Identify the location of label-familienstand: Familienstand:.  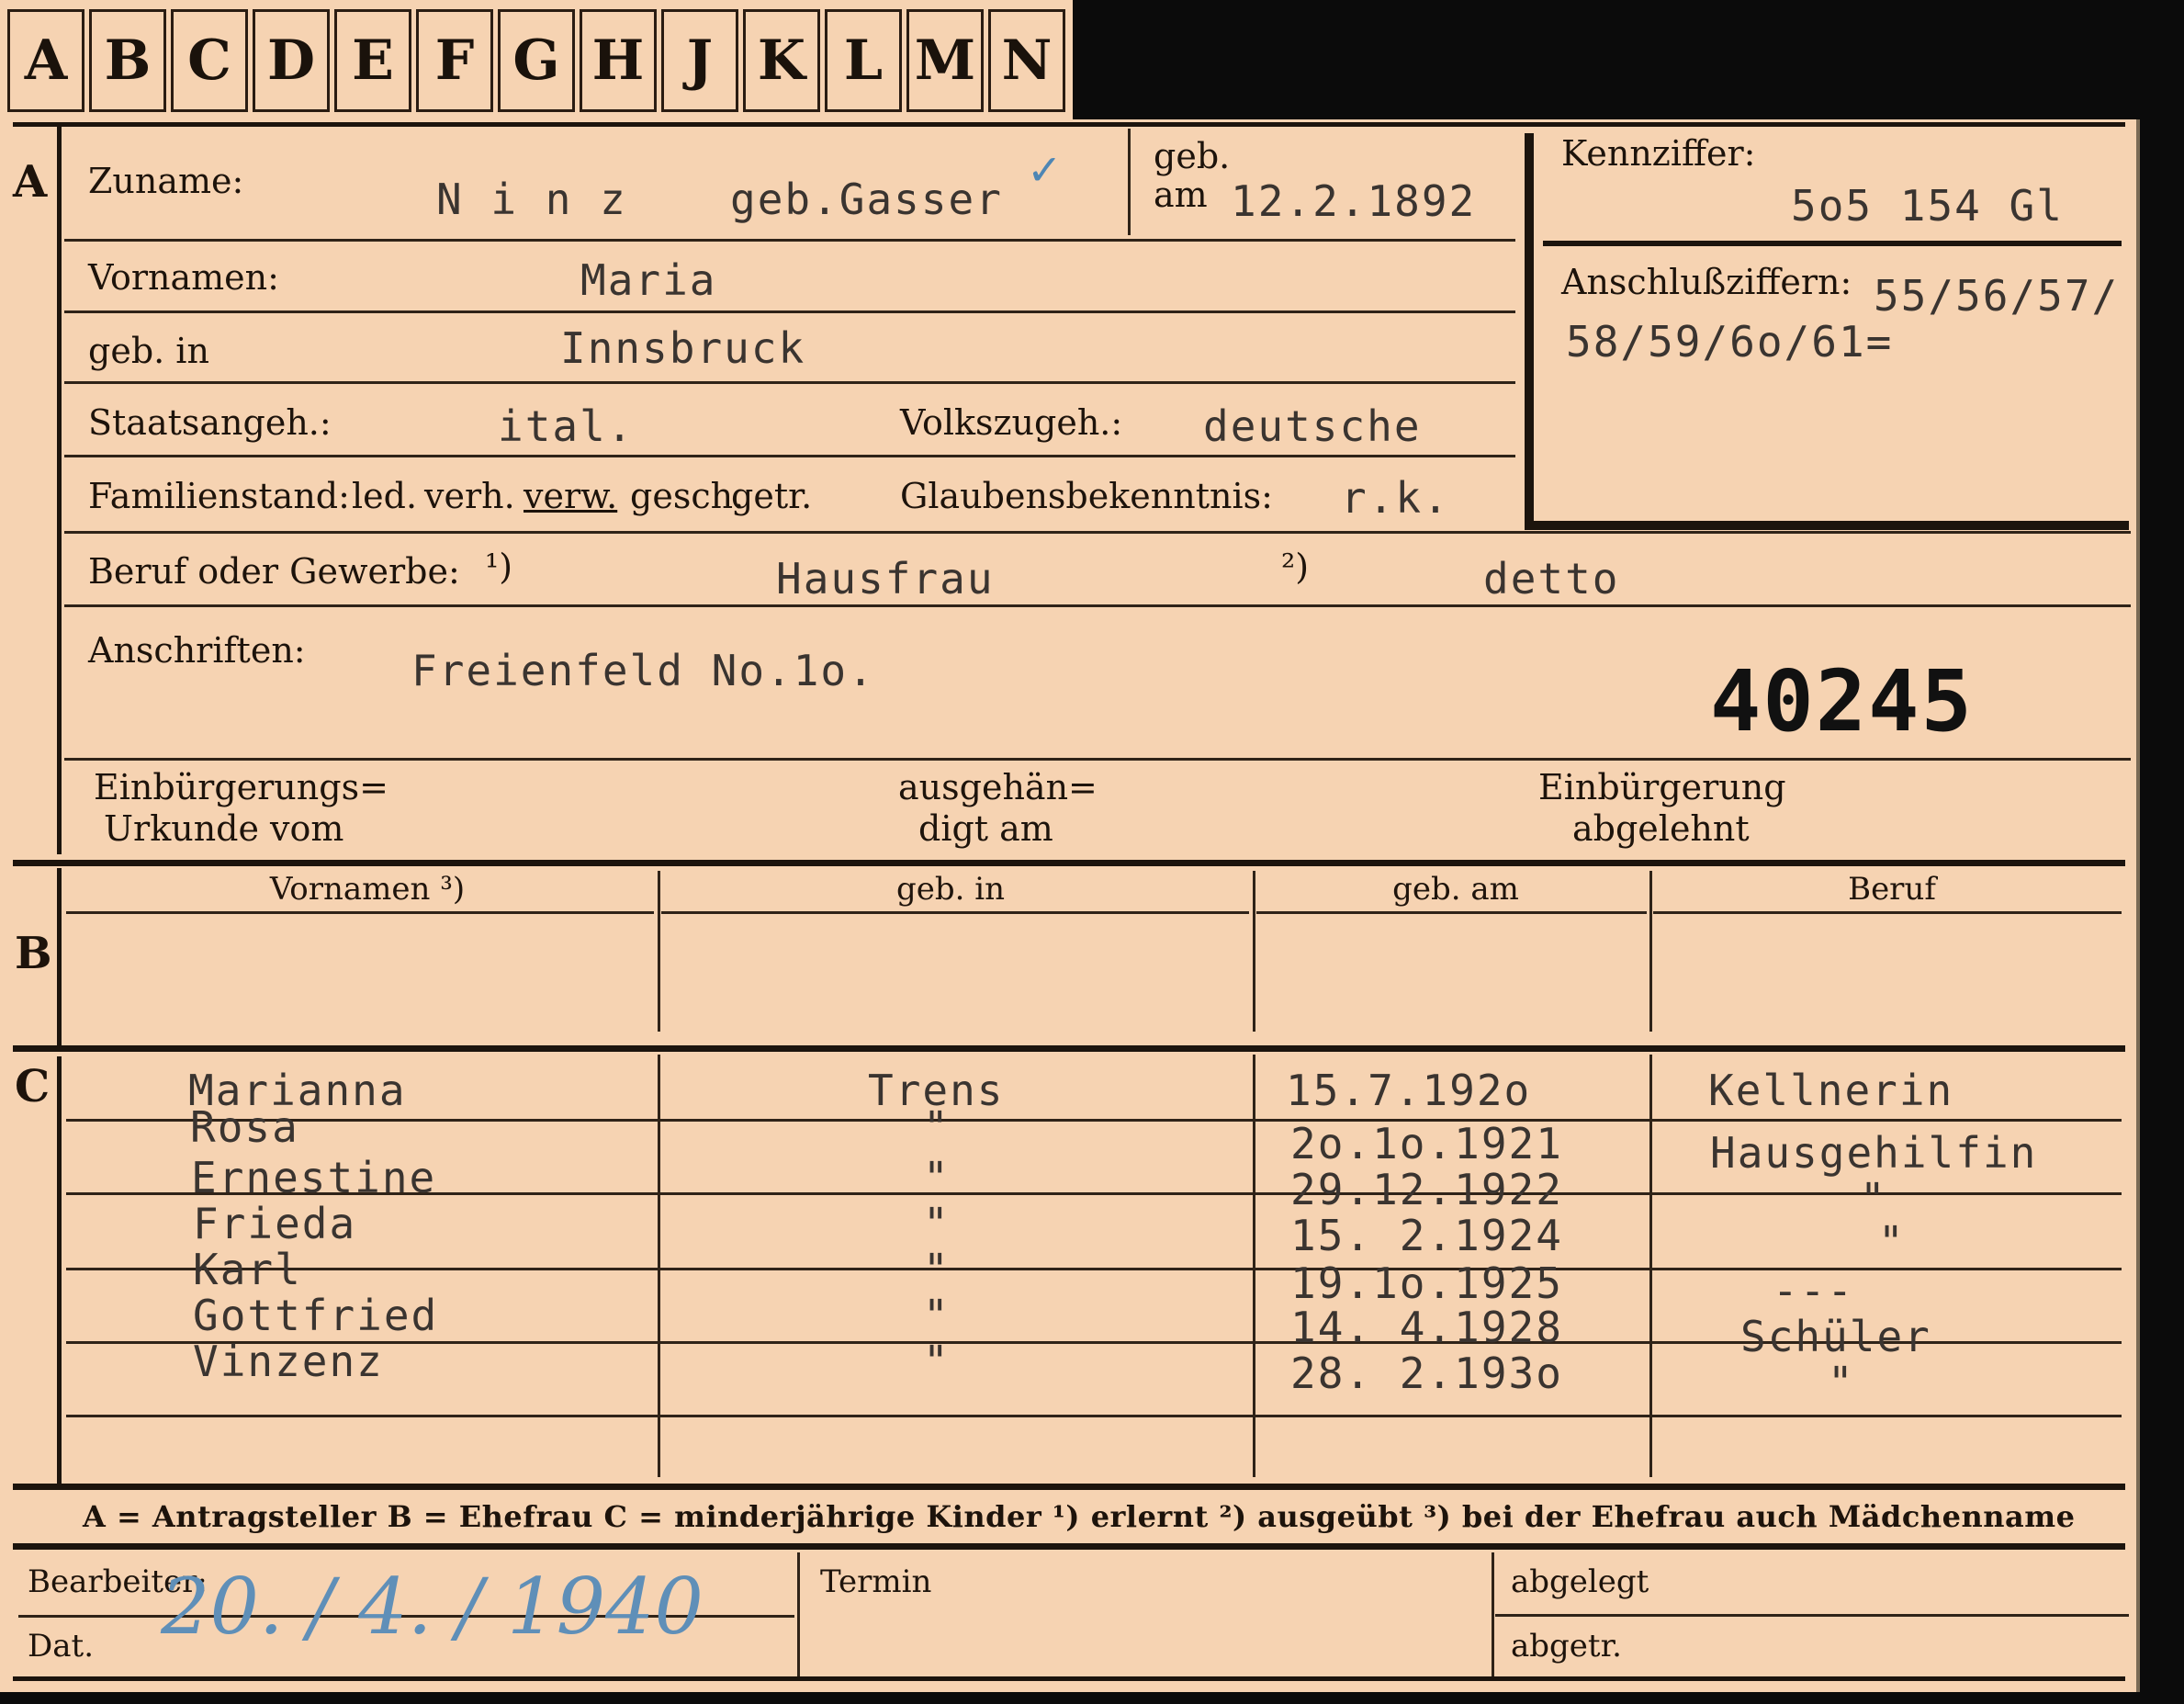
(219, 496).